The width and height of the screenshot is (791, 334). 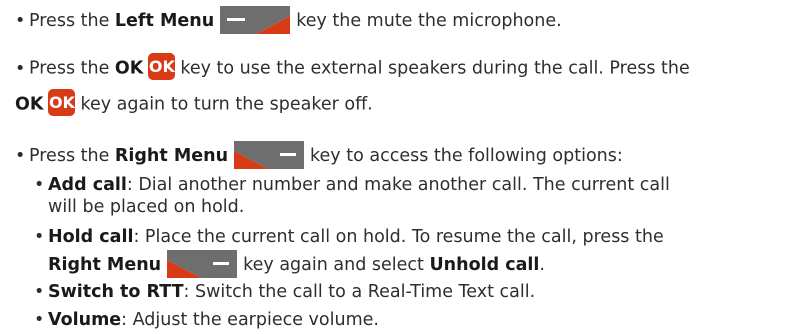 I want to click on ok-key-icon: OK, so click(x=162, y=66).